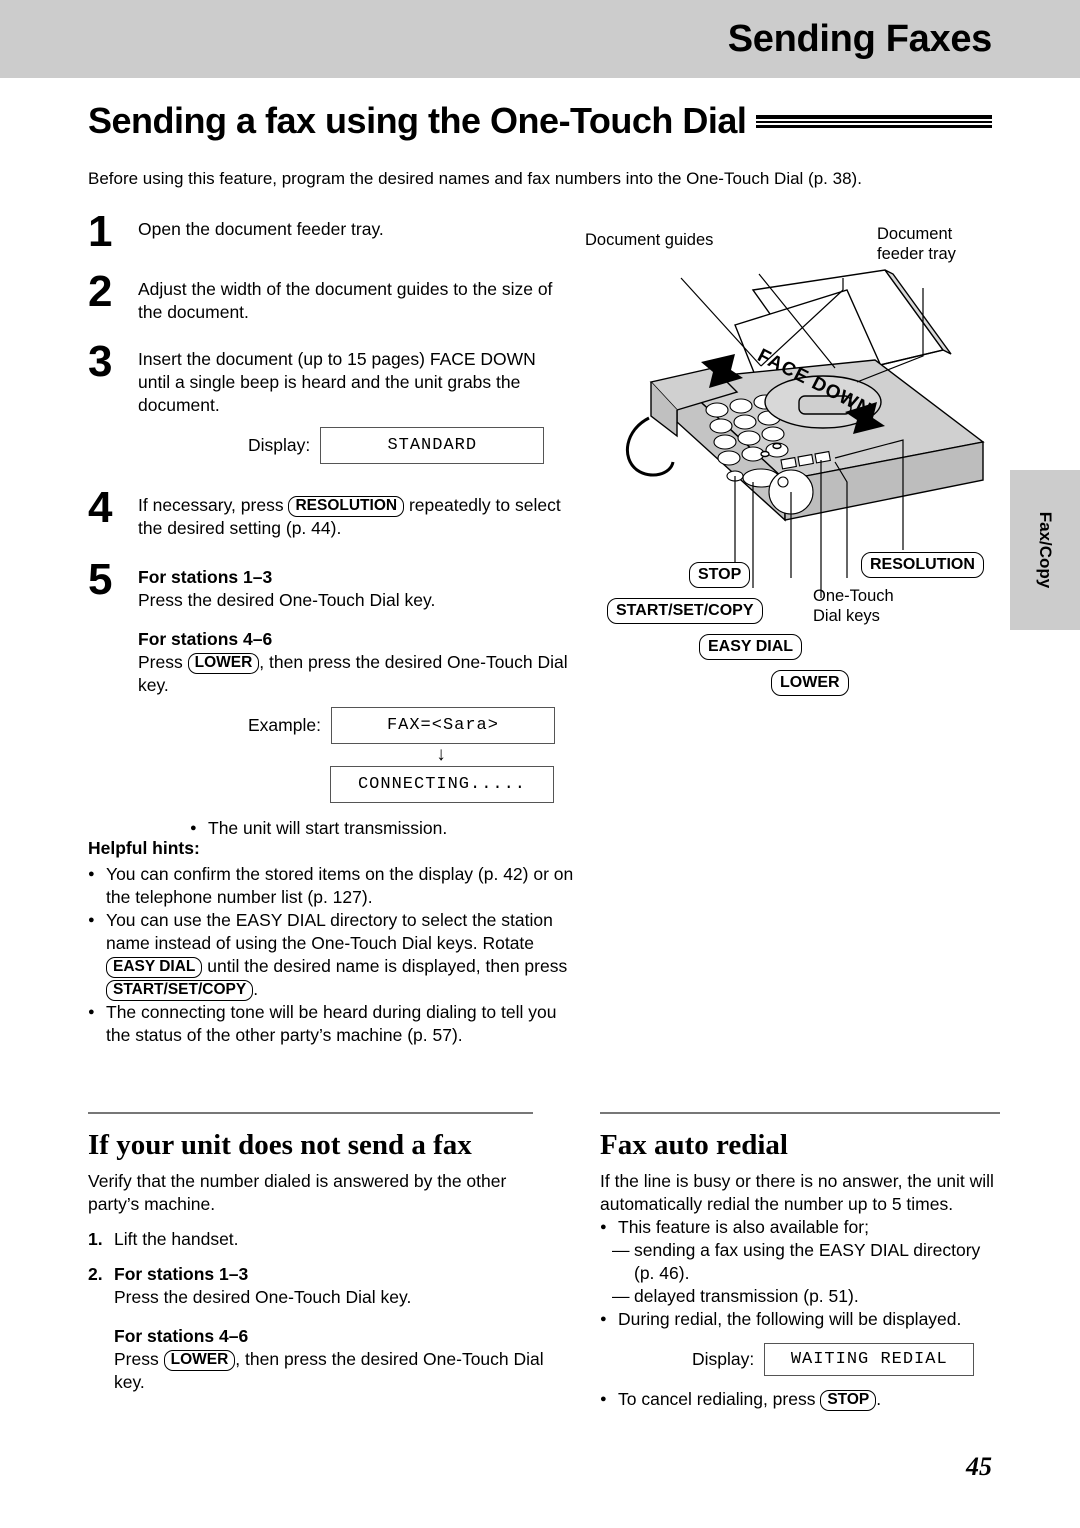 The width and height of the screenshot is (1080, 1528). What do you see at coordinates (310, 1113) in the screenshot?
I see `left-column-rule` at bounding box center [310, 1113].